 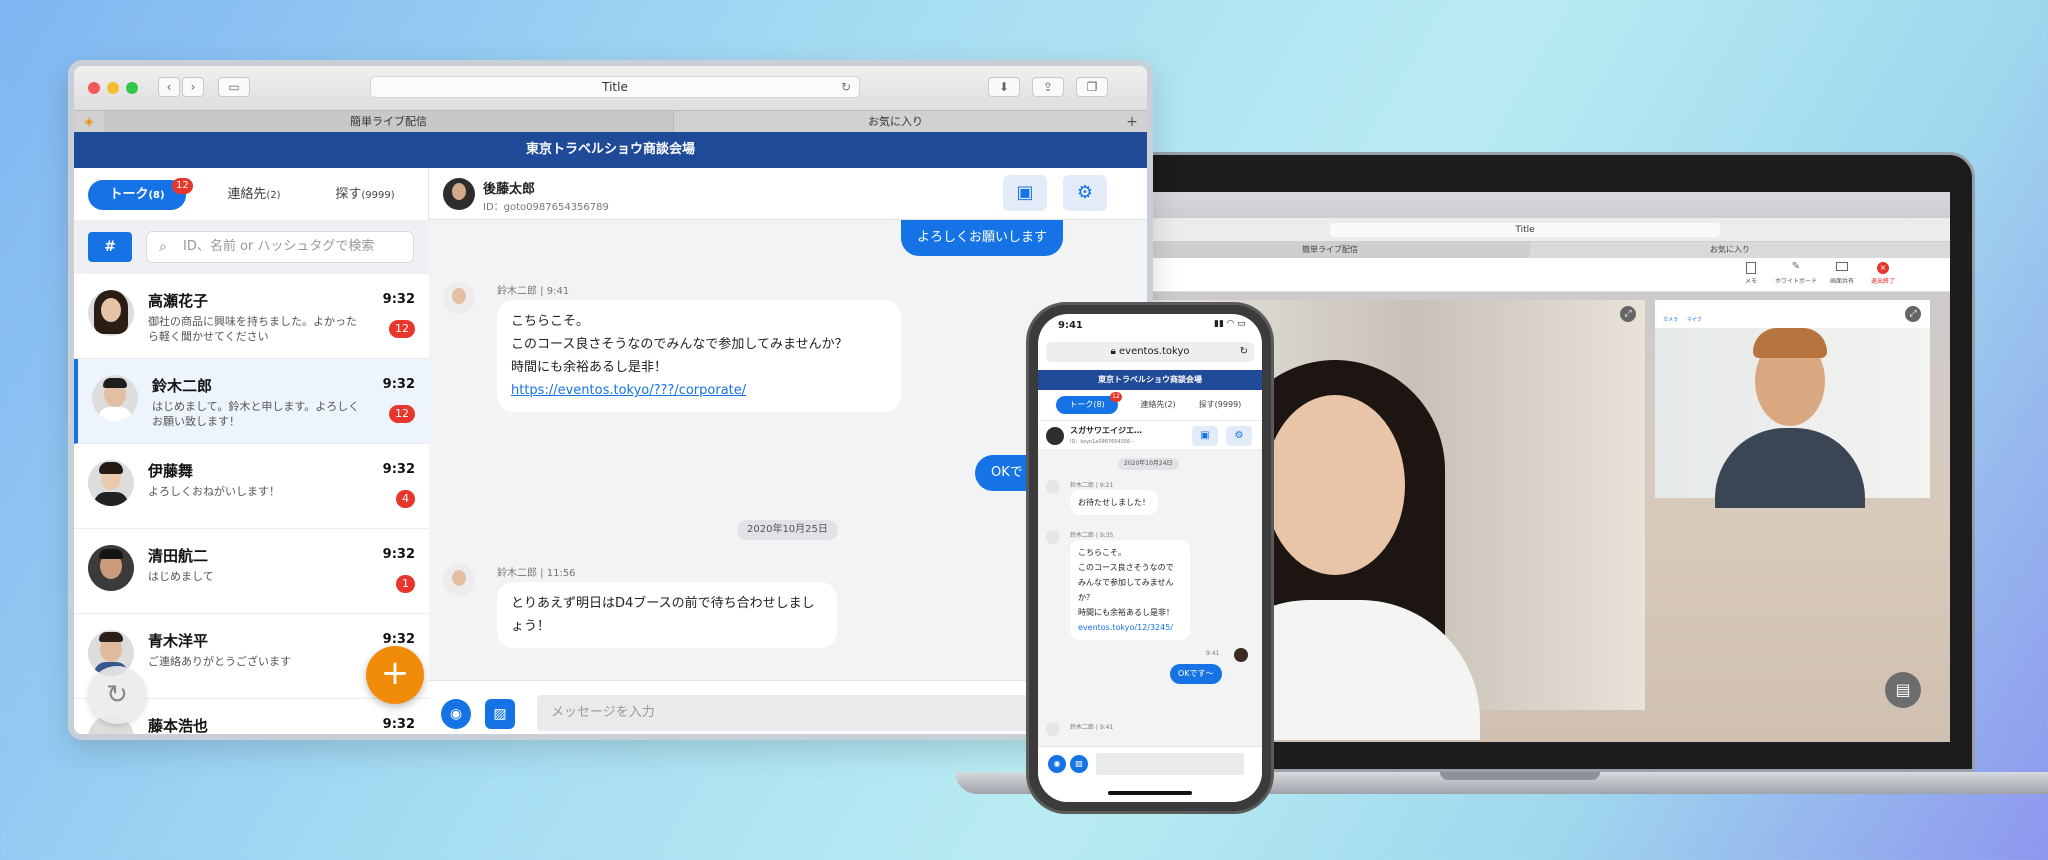 What do you see at coordinates (247, 194) in the screenshot?
I see `tab-contacts-label: 連絡先` at bounding box center [247, 194].